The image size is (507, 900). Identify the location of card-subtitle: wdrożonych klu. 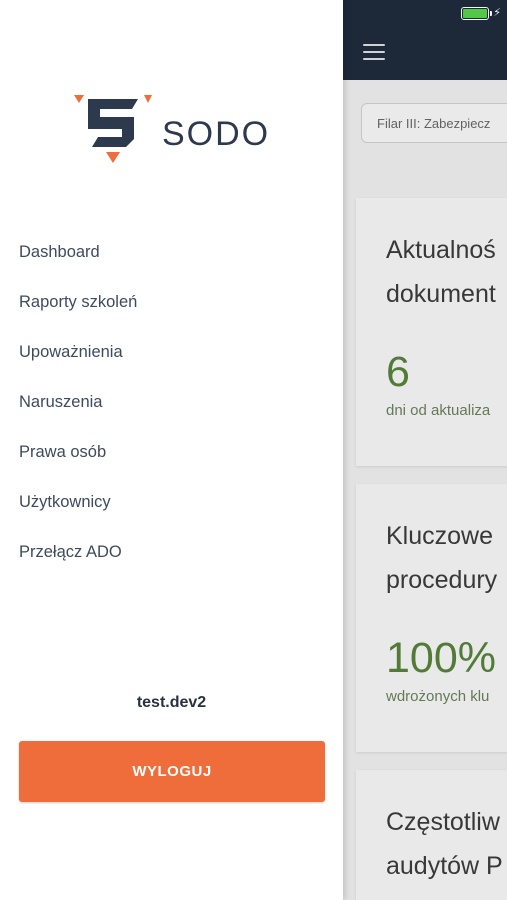
(438, 696).